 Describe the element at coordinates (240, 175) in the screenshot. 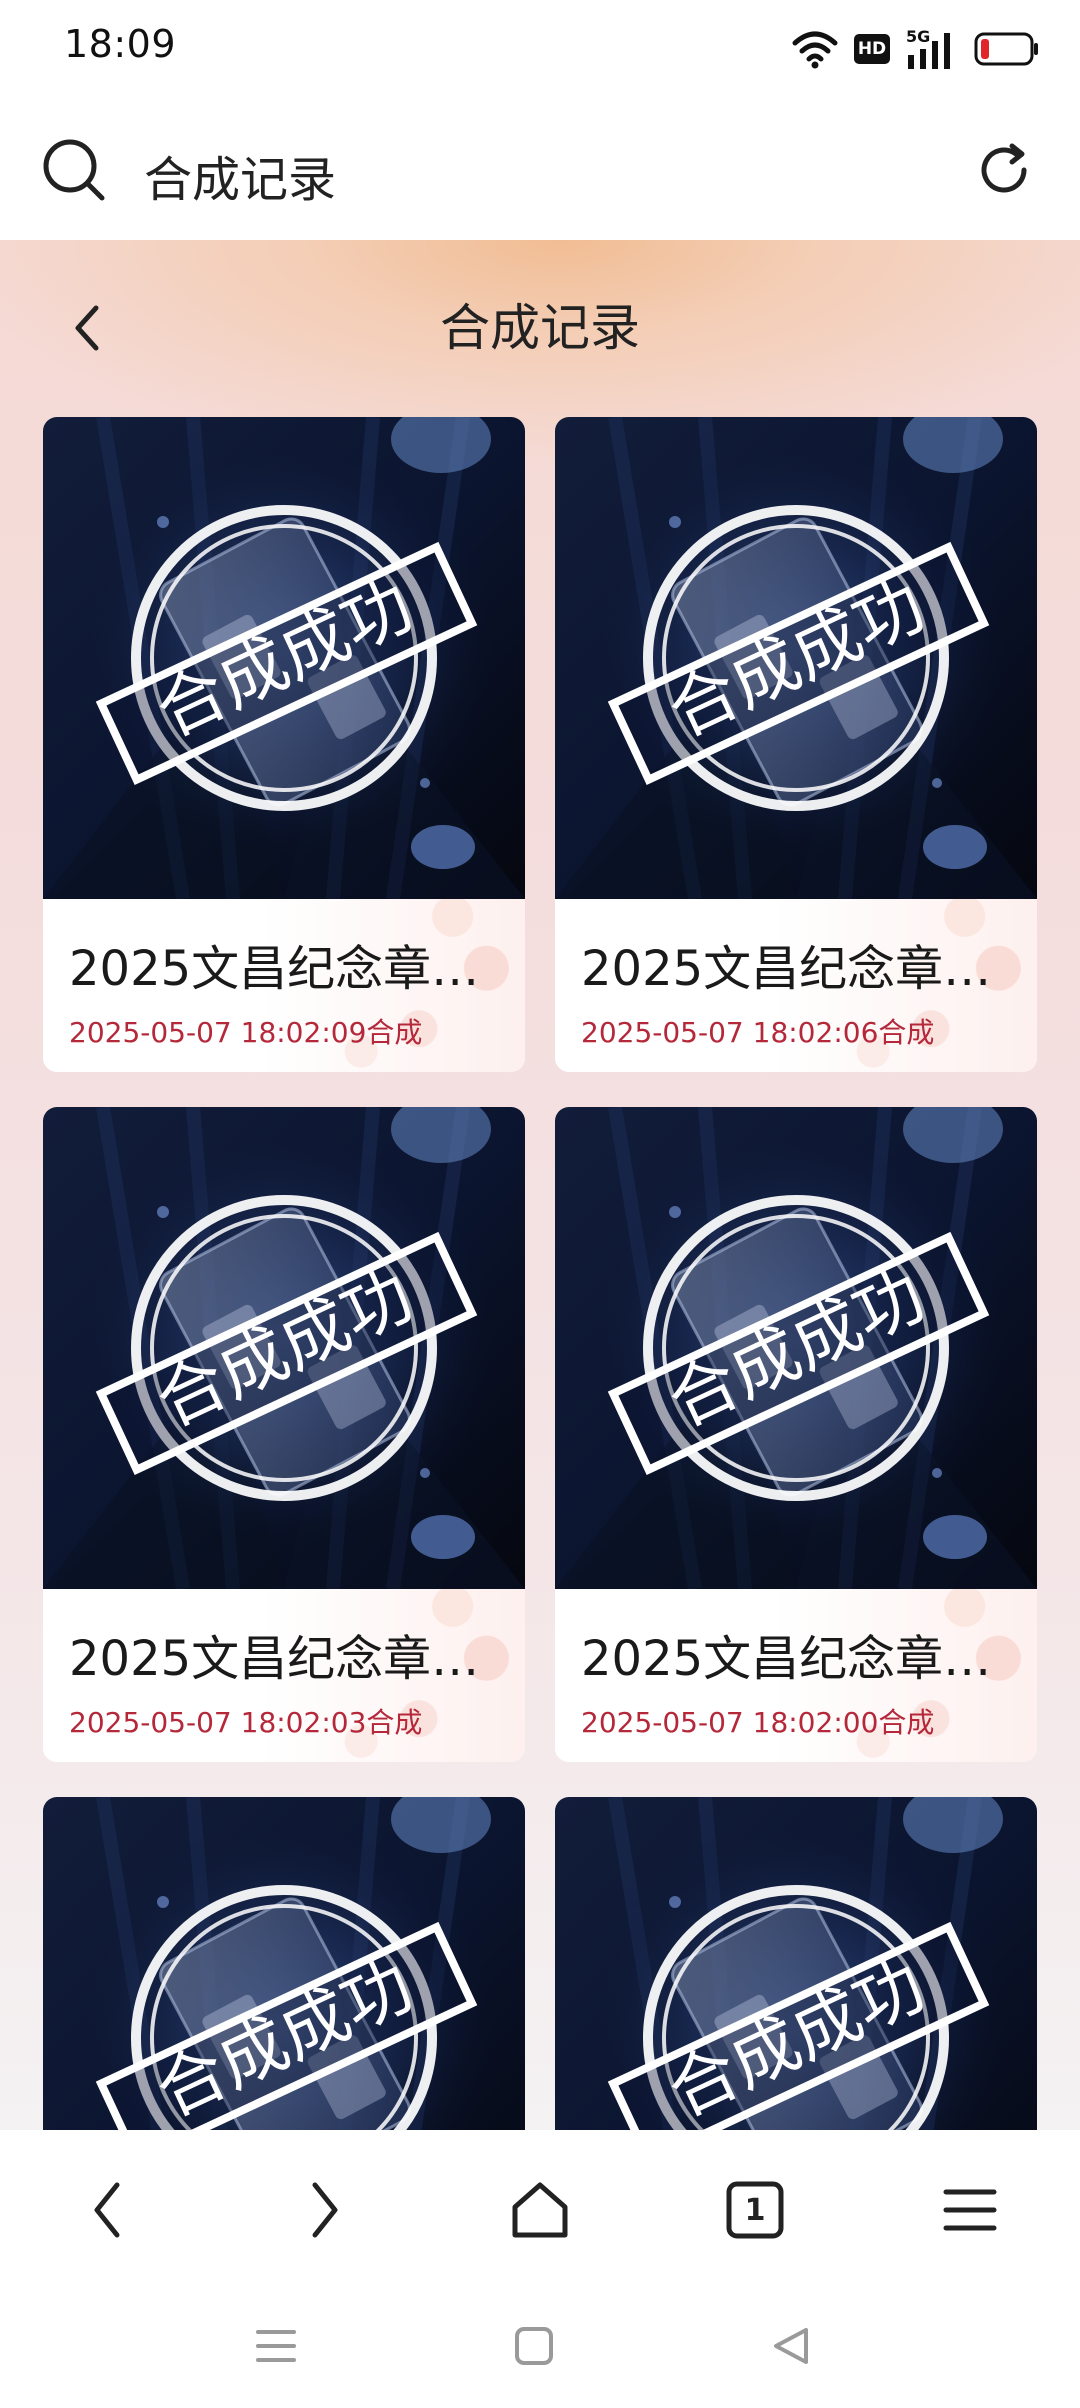

I see `address-input: 合成记录` at that location.